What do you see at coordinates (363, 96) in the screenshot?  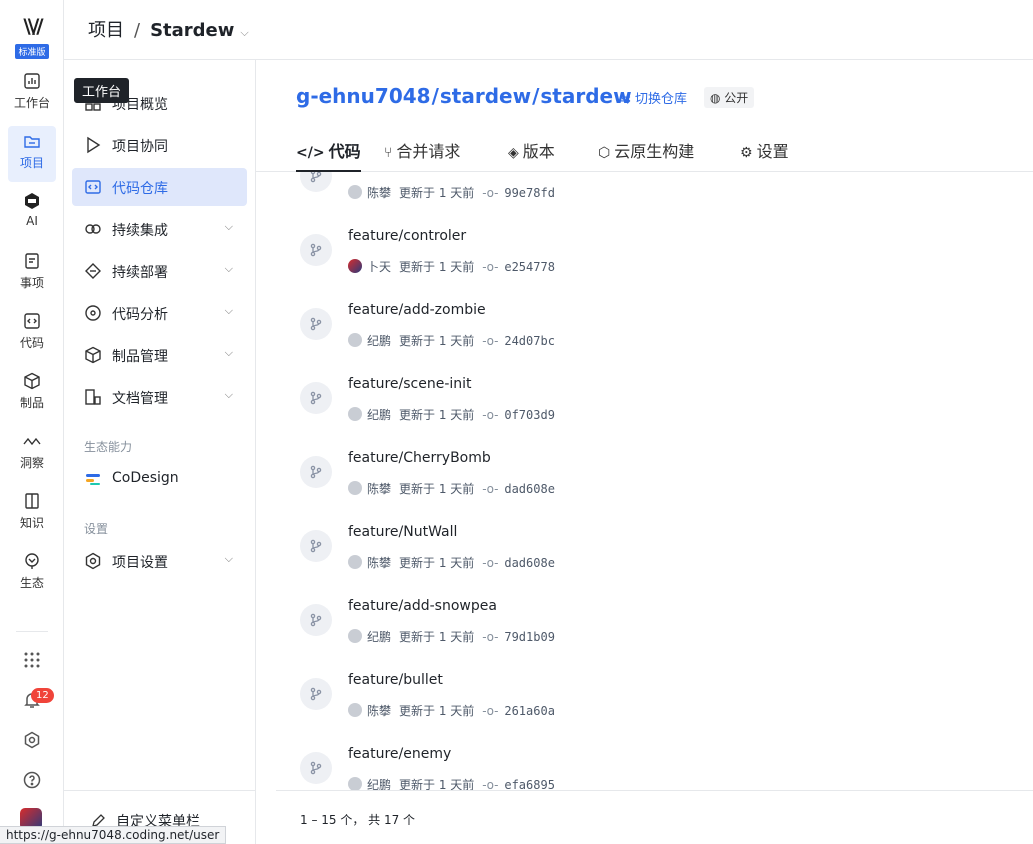 I see `repo-team-link: g-ehnu7048` at bounding box center [363, 96].